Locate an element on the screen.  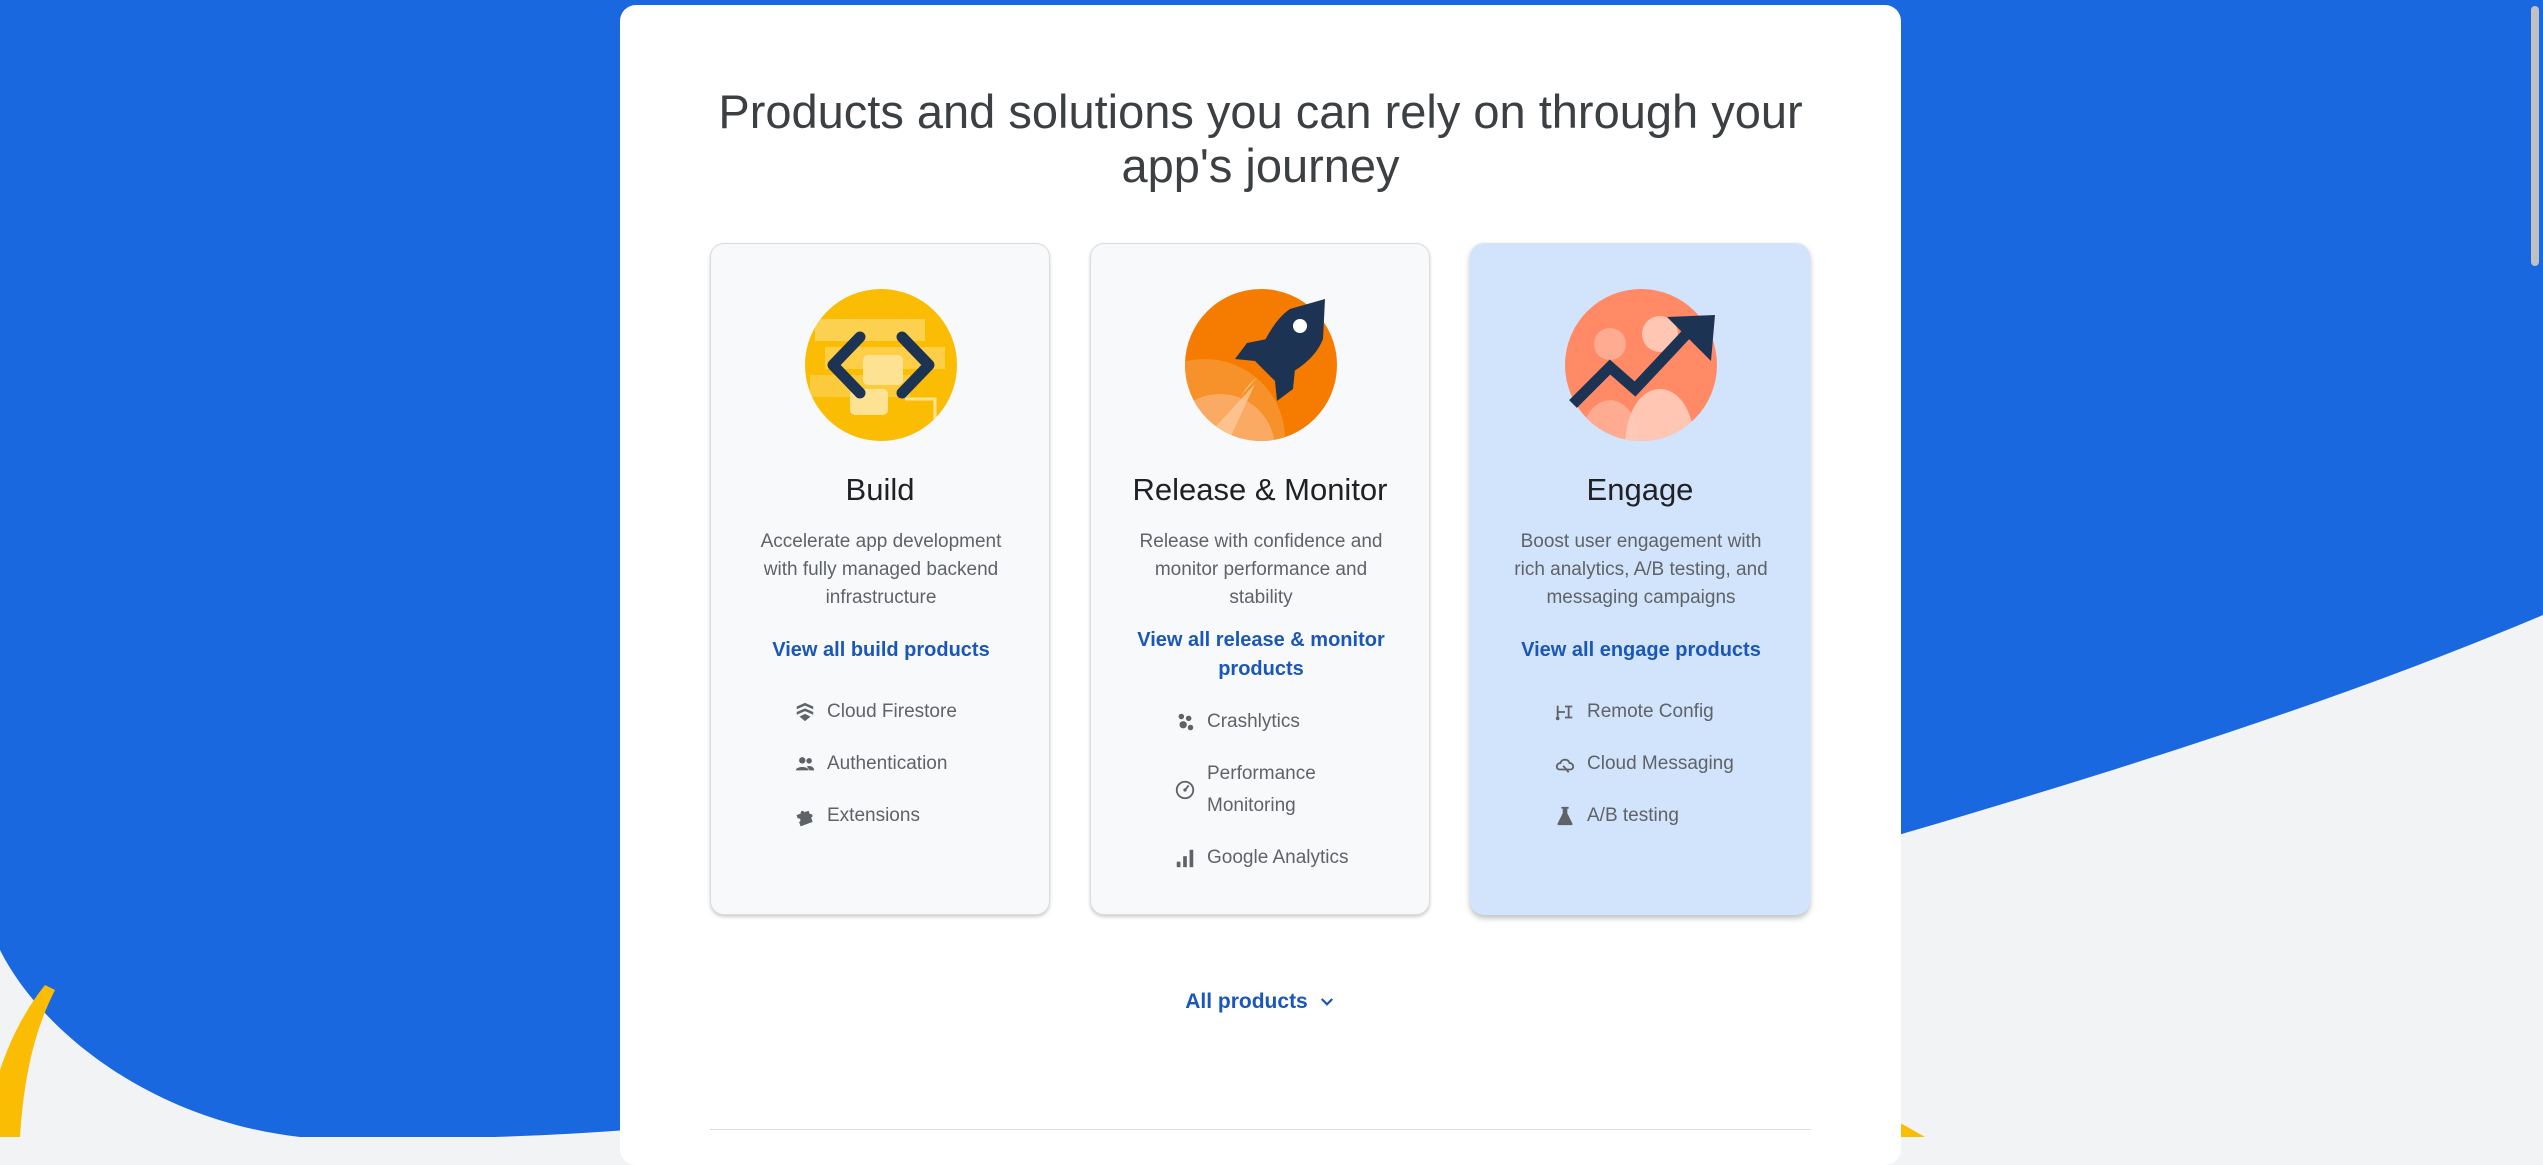
build-code-icon is located at coordinates (881, 365).